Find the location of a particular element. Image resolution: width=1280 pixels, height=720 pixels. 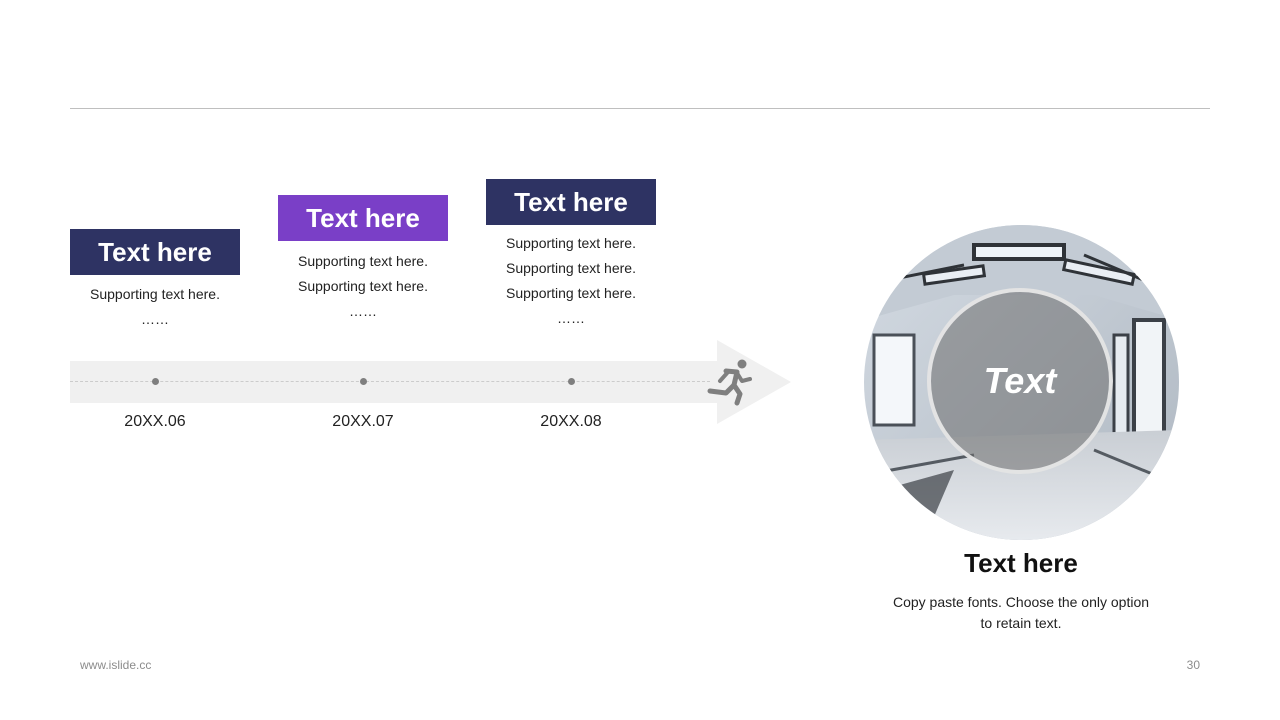

running-person-icon is located at coordinates (729, 382).